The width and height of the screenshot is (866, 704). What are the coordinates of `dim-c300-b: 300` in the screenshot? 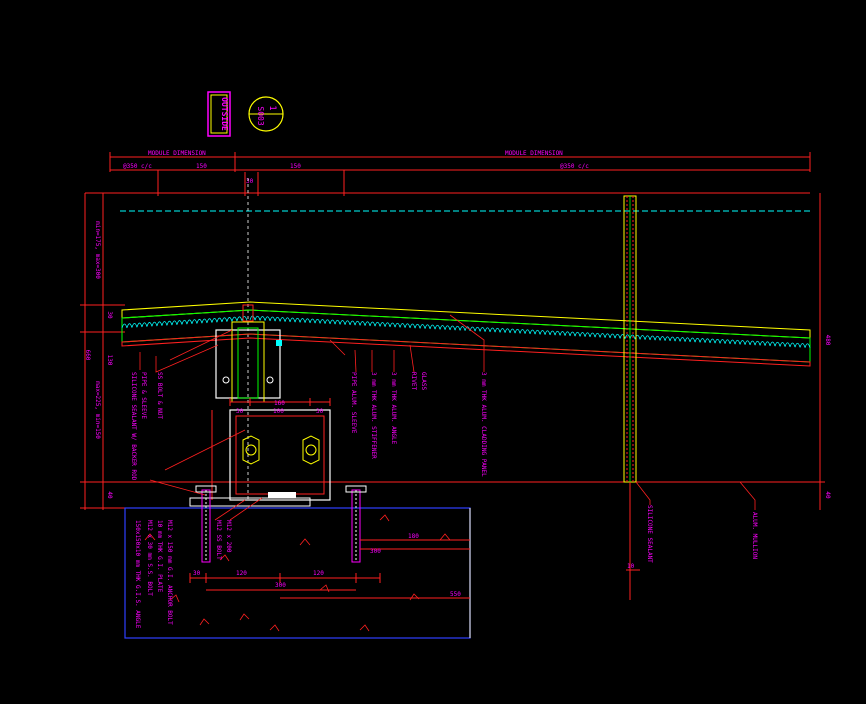 It's located at (280, 585).